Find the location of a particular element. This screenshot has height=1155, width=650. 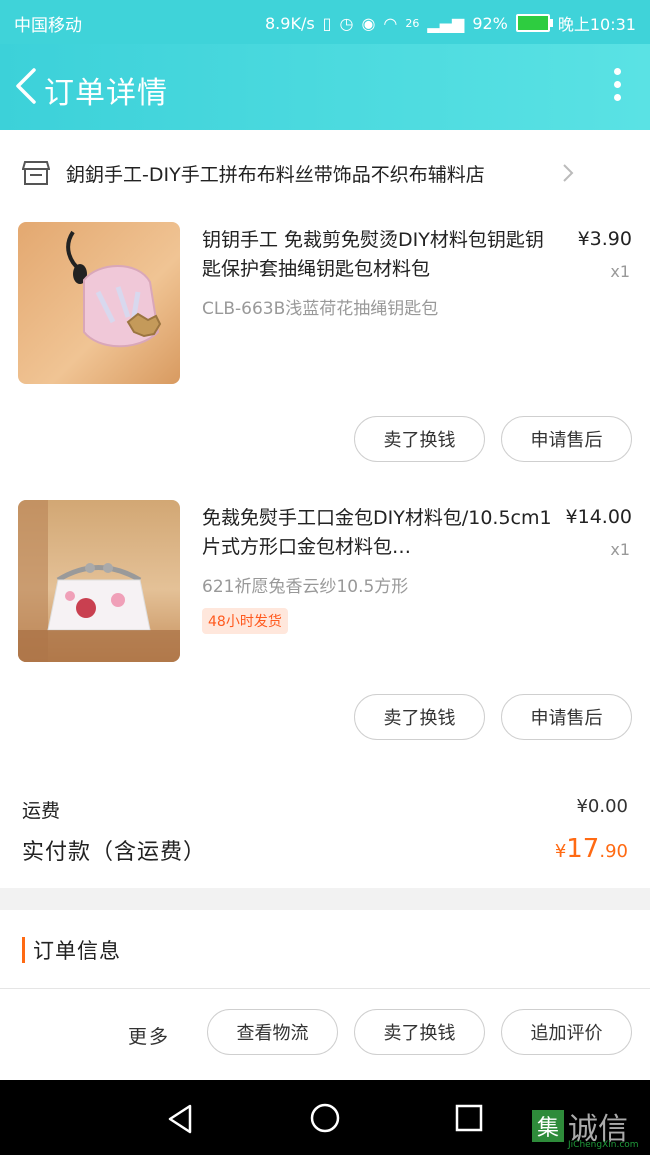

store-icon is located at coordinates (36, 173).